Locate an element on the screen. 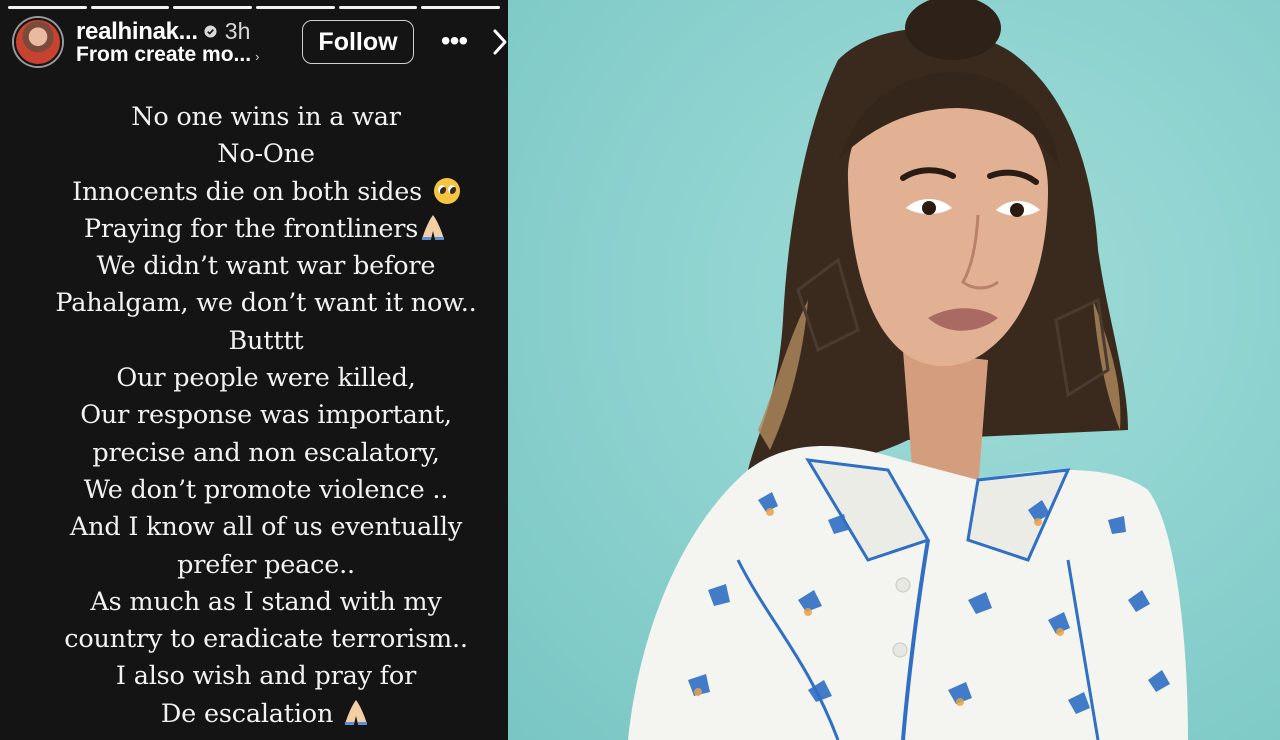 The width and height of the screenshot is (1280, 740). story-line: No-One is located at coordinates (266, 154).